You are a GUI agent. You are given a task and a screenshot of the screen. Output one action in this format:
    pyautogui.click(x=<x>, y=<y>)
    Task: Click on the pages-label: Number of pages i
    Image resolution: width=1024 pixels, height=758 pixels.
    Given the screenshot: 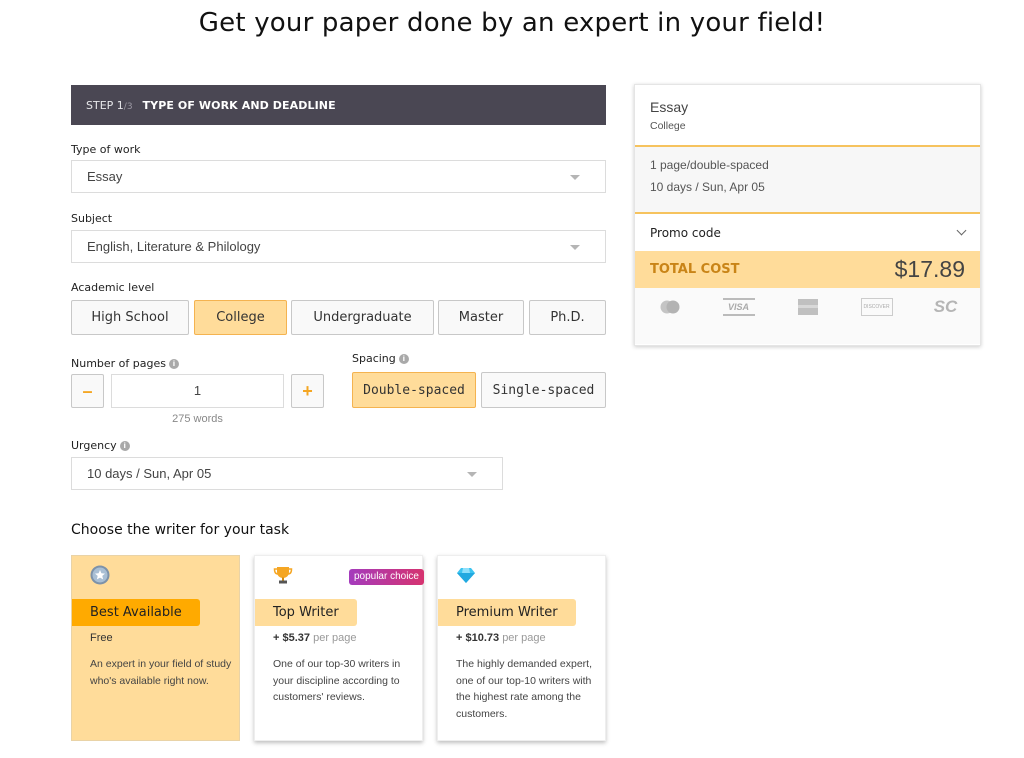 What is the action you would take?
    pyautogui.click(x=125, y=363)
    